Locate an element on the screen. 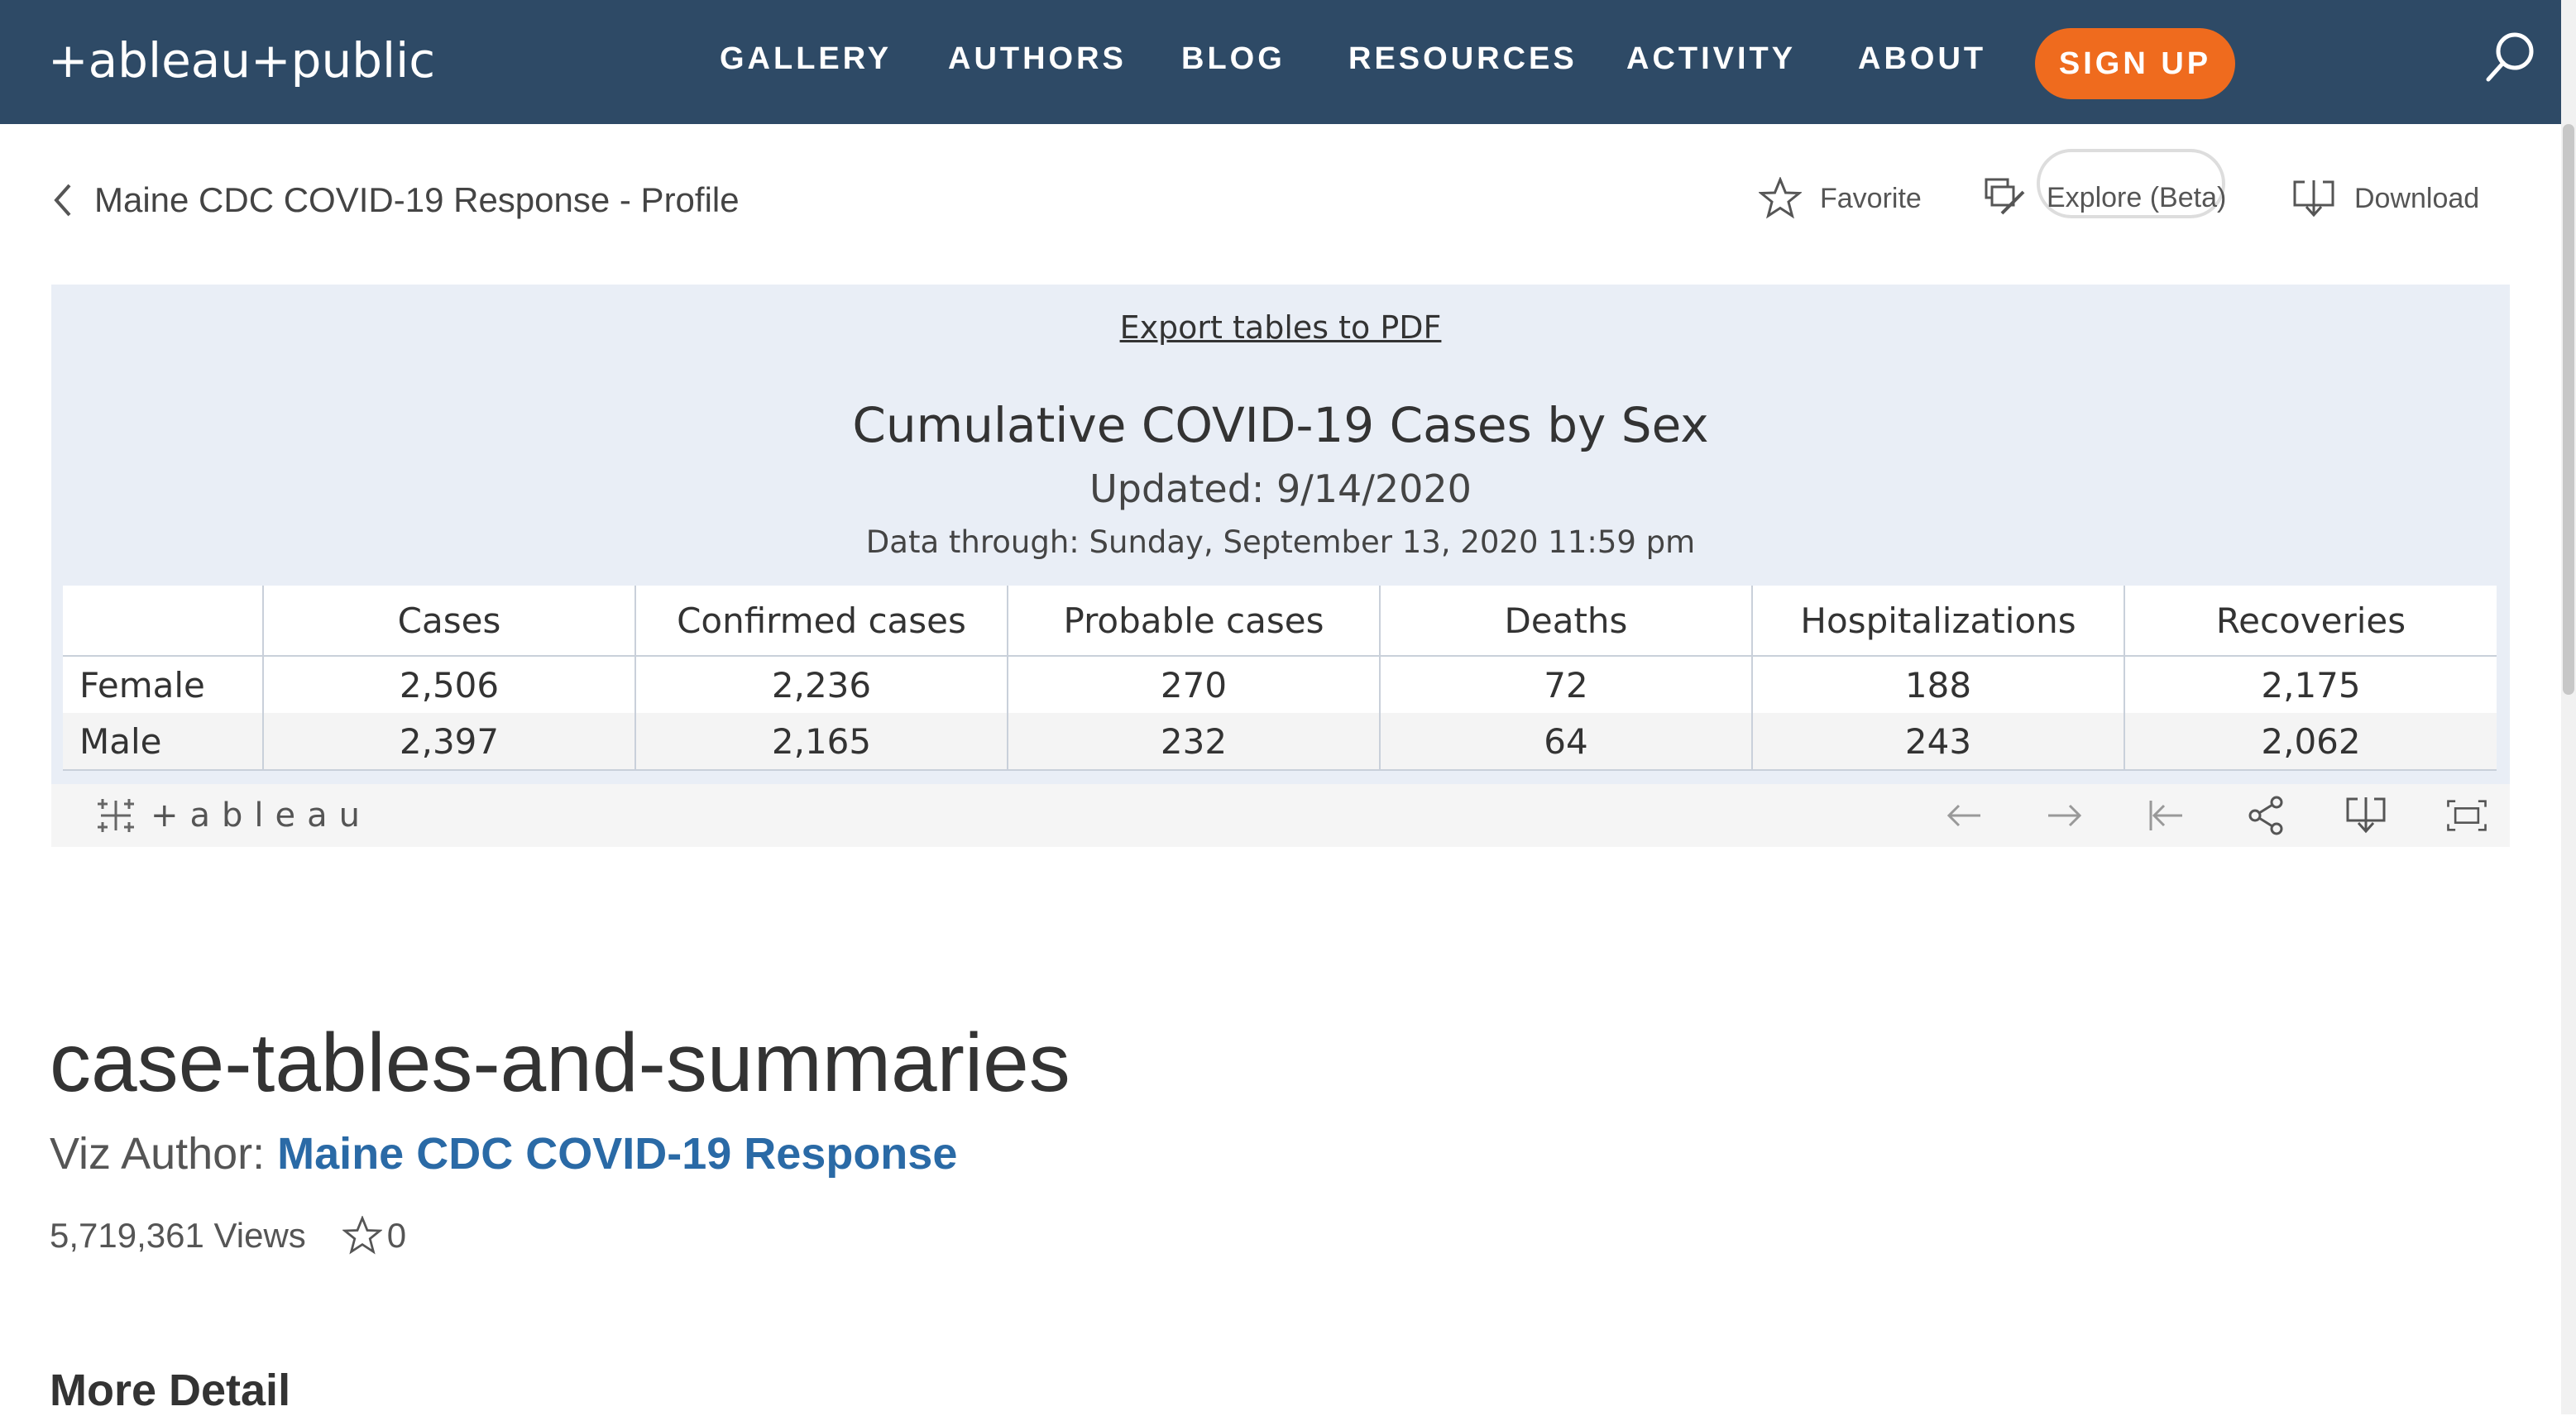 The image size is (2576, 1416). explore-edit-icon is located at coordinates (2005, 196).